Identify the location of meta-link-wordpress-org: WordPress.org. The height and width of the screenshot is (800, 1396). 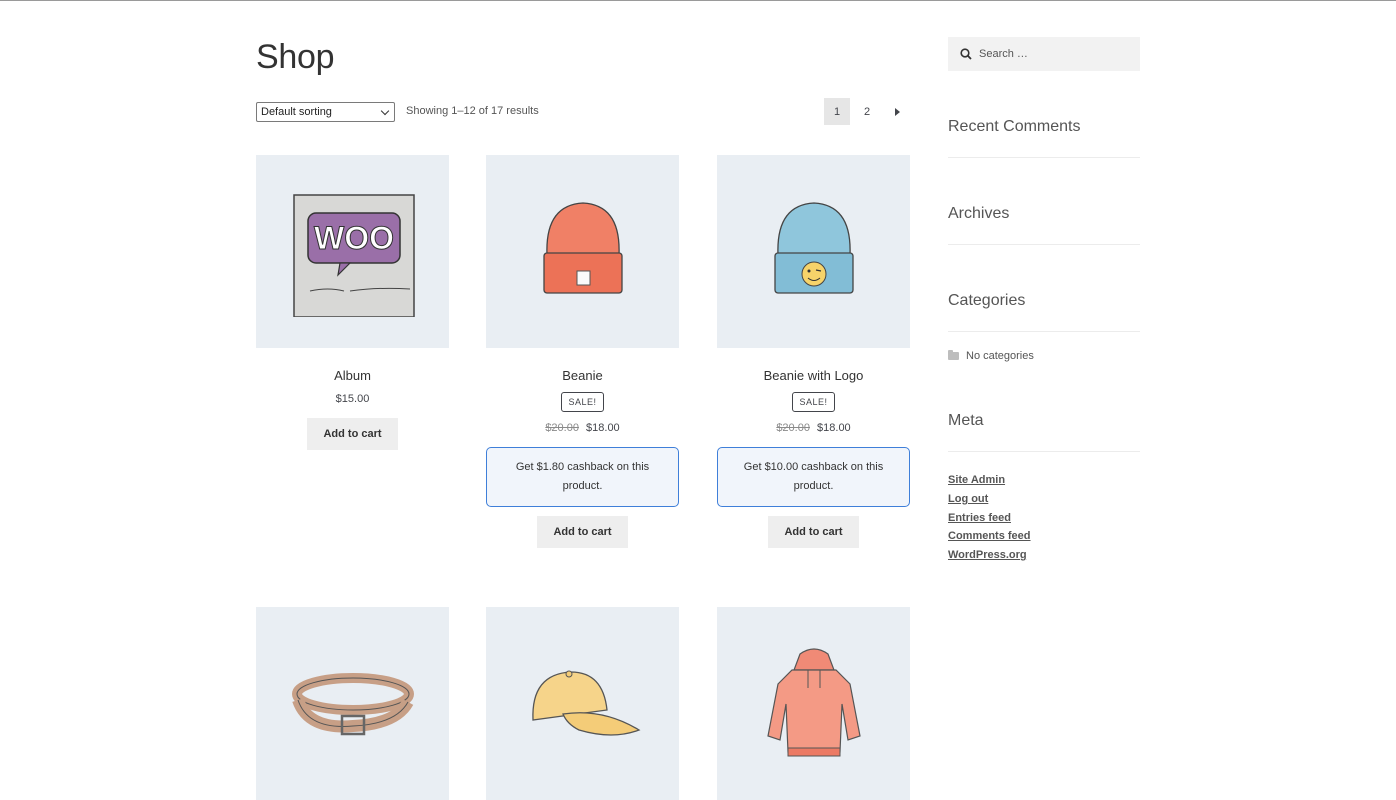
(989, 555).